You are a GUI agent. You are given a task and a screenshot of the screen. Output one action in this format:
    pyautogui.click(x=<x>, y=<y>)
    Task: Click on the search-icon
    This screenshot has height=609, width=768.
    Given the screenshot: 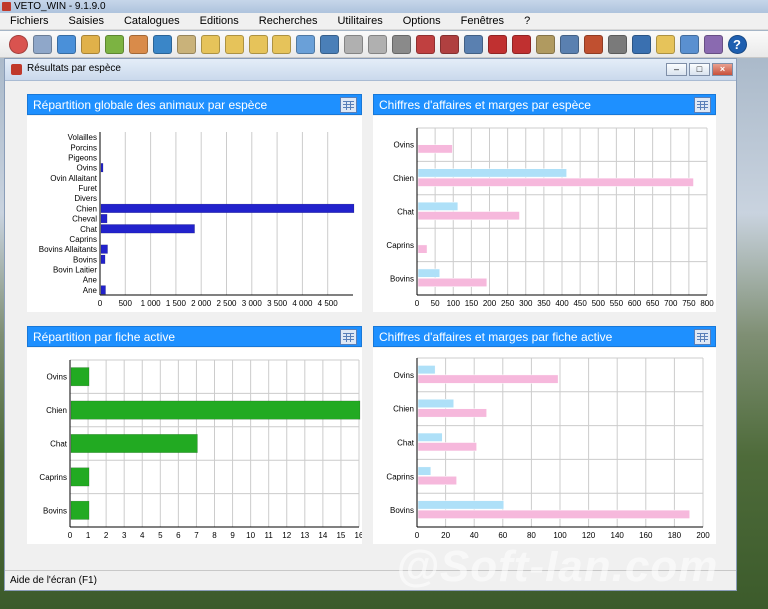 What is the action you would take?
    pyautogui.click(x=306, y=44)
    